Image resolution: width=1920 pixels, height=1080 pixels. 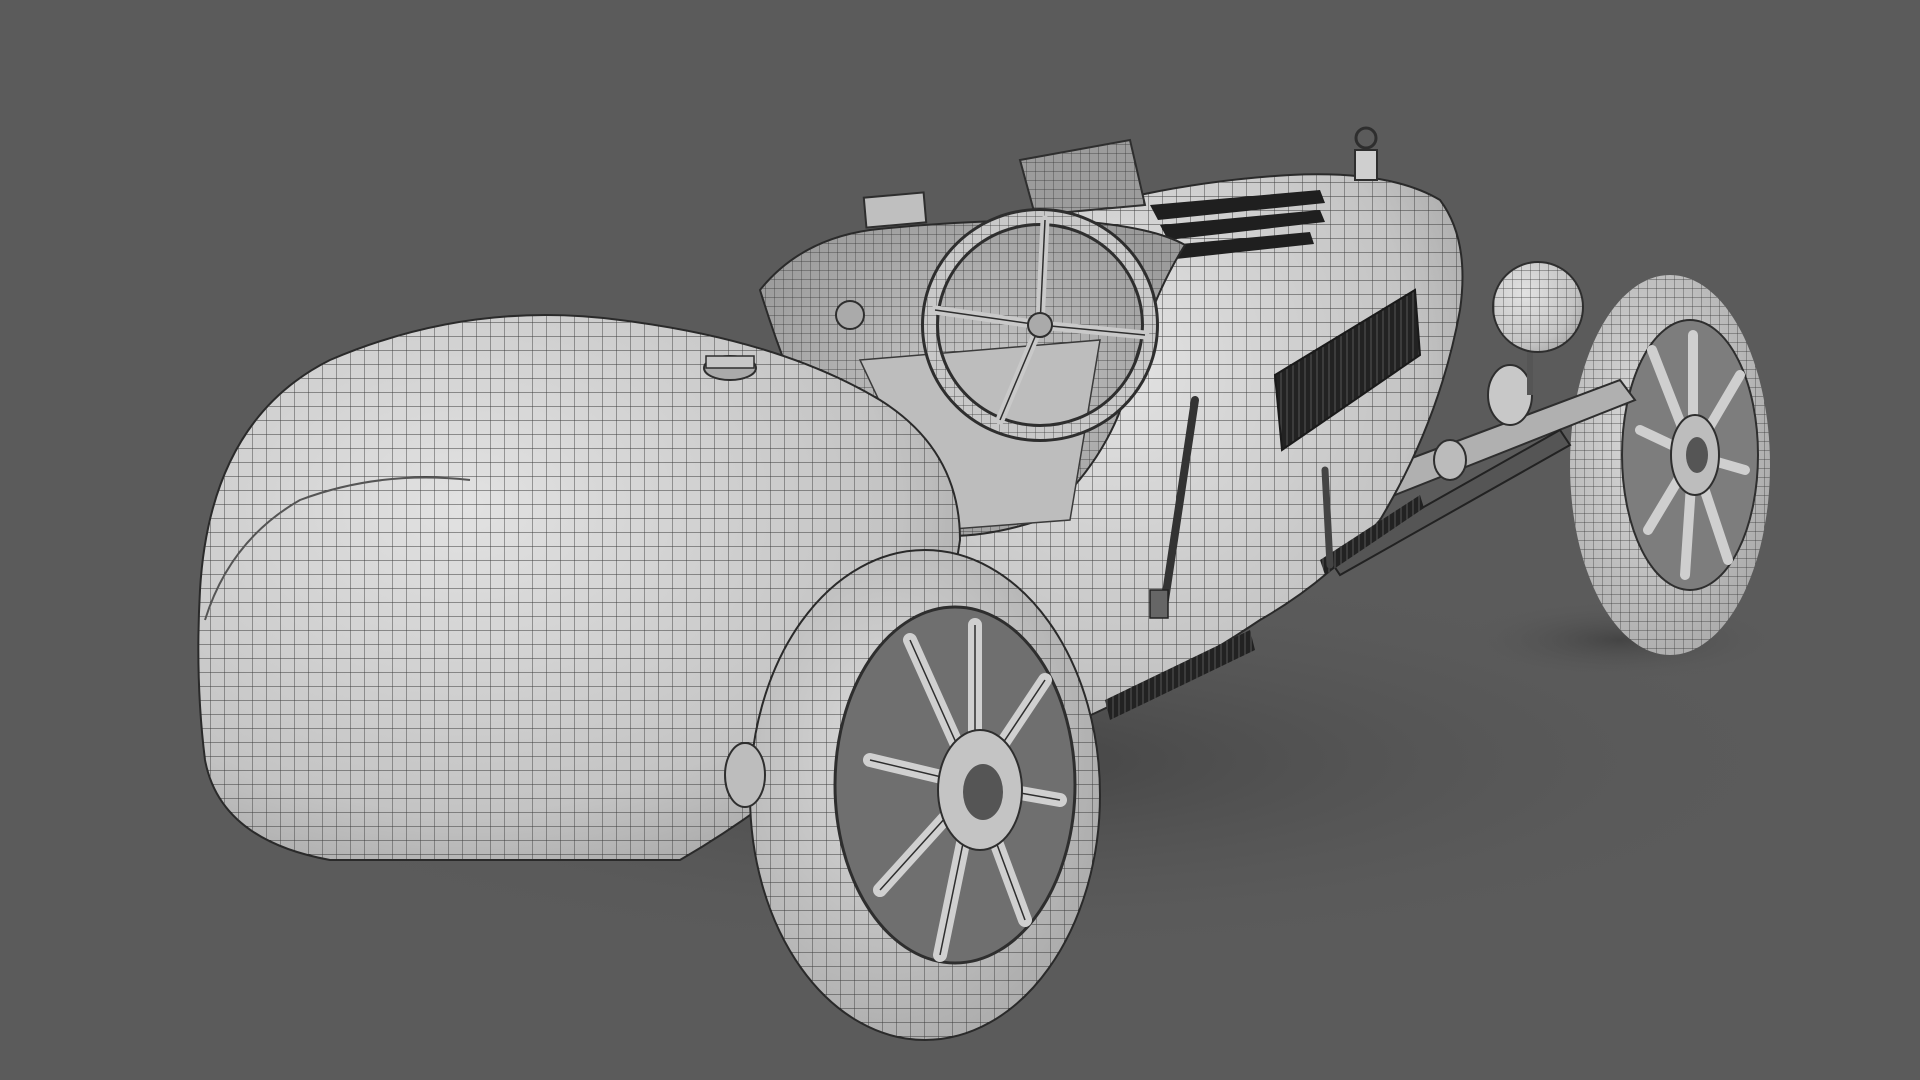 I want to click on gear-lever, so click(x=1327, y=517).